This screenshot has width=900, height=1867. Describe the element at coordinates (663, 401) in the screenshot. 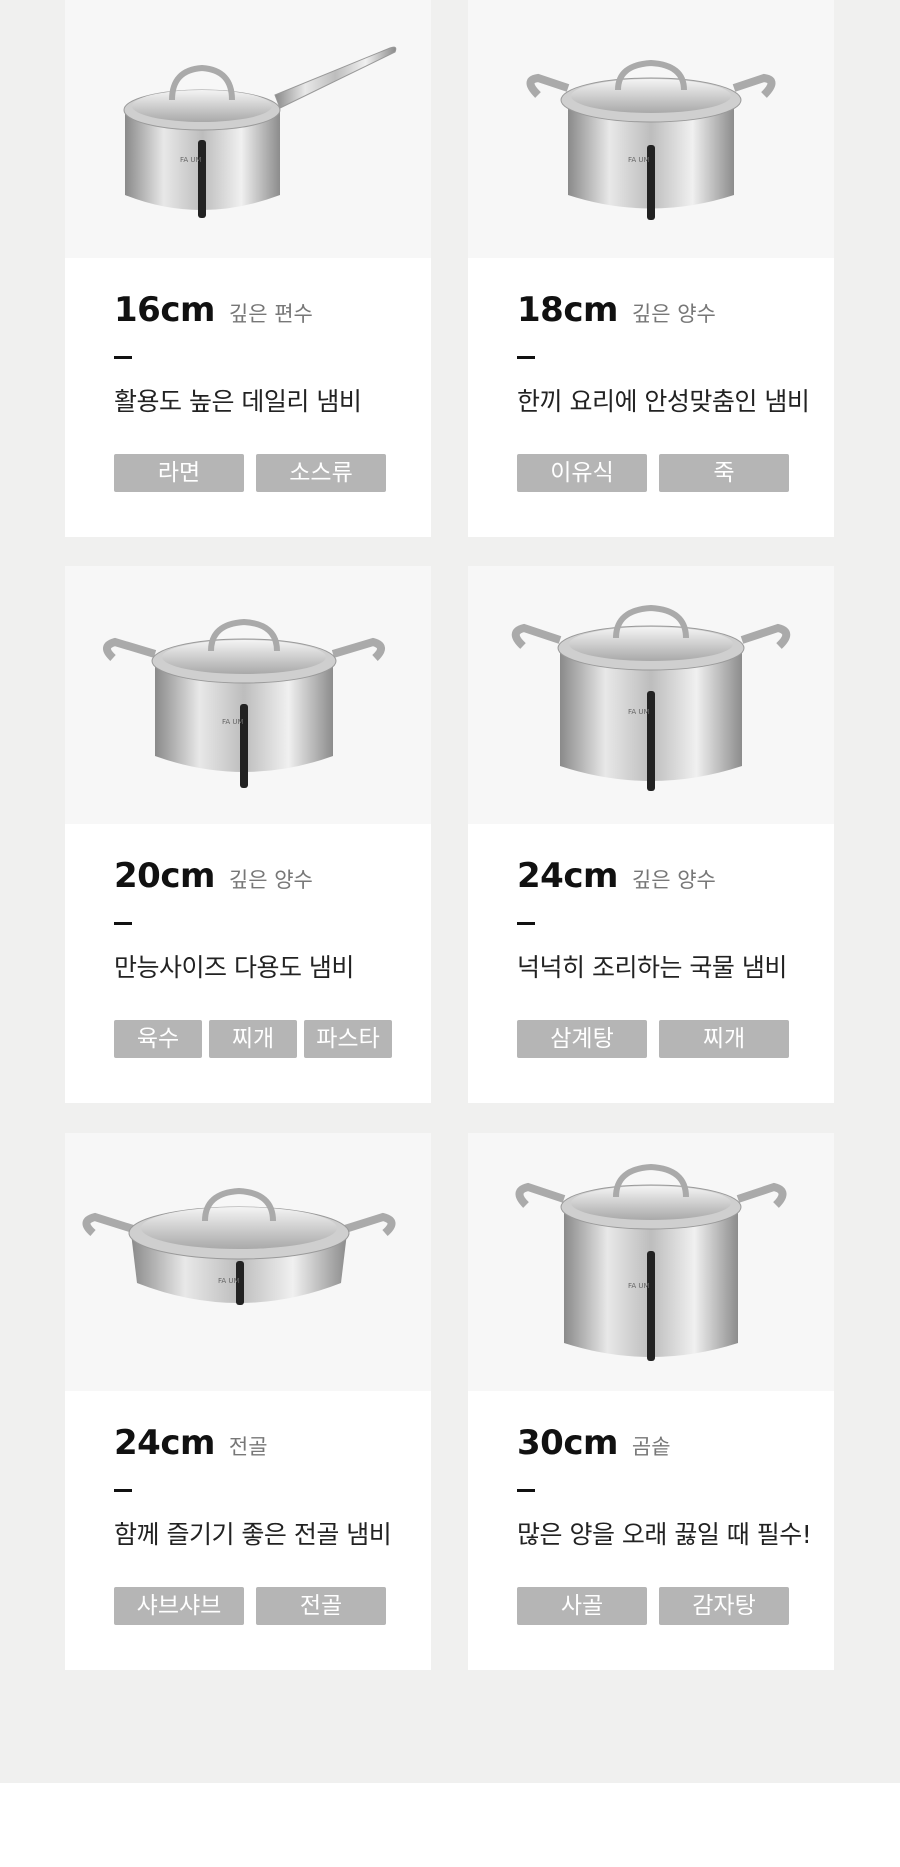

I see `product-description: 한끼 요리에 안성맞춤인 냄비` at that location.